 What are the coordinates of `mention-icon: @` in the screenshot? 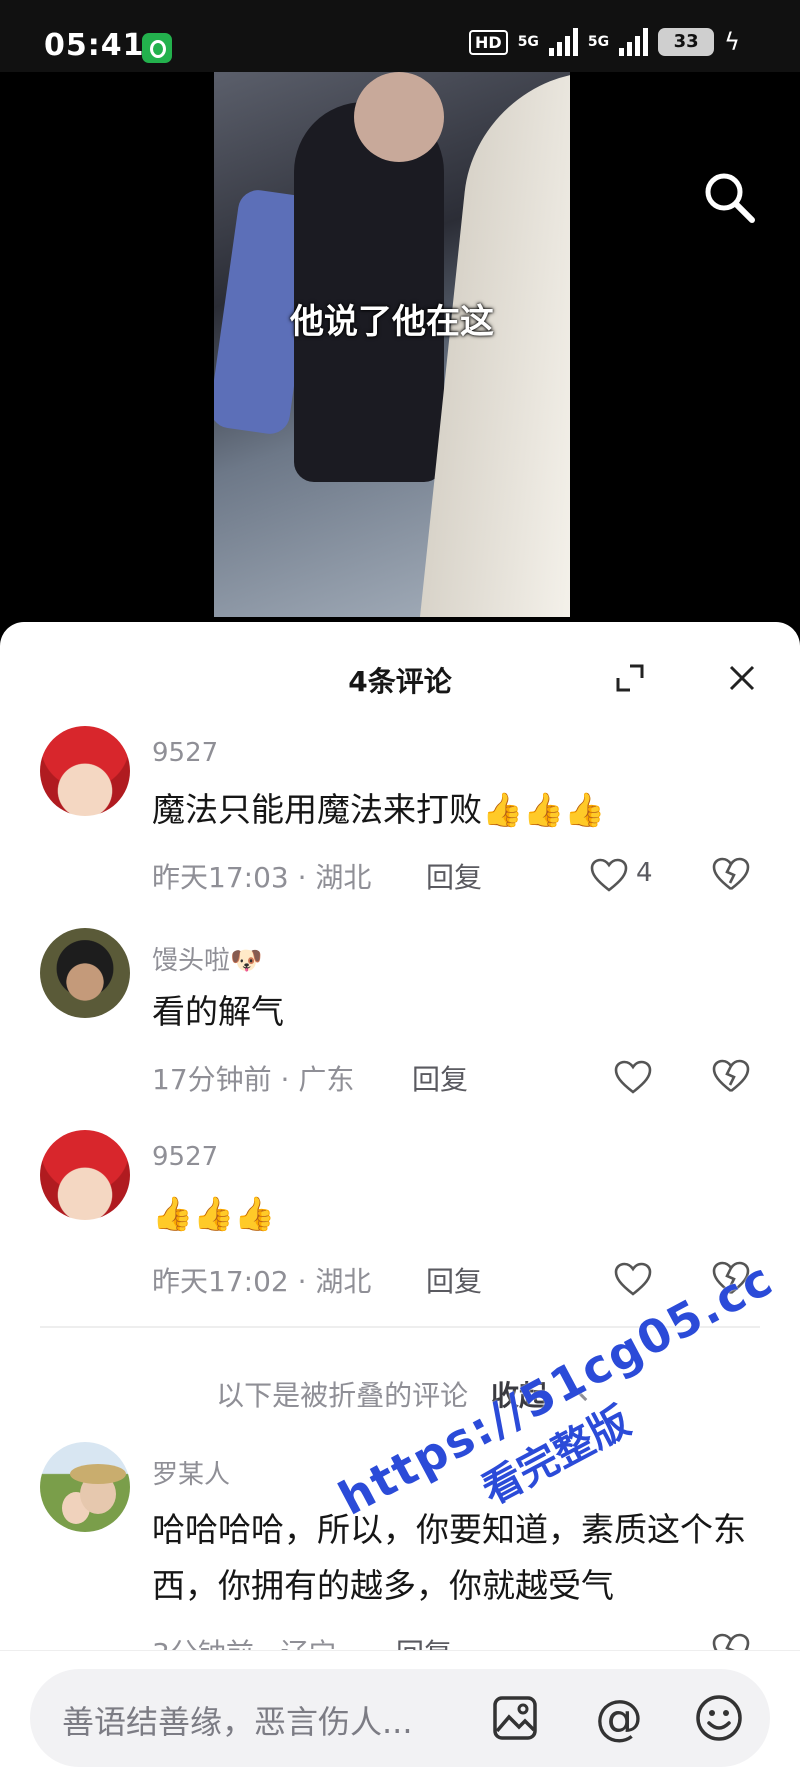 It's located at (619, 1718).